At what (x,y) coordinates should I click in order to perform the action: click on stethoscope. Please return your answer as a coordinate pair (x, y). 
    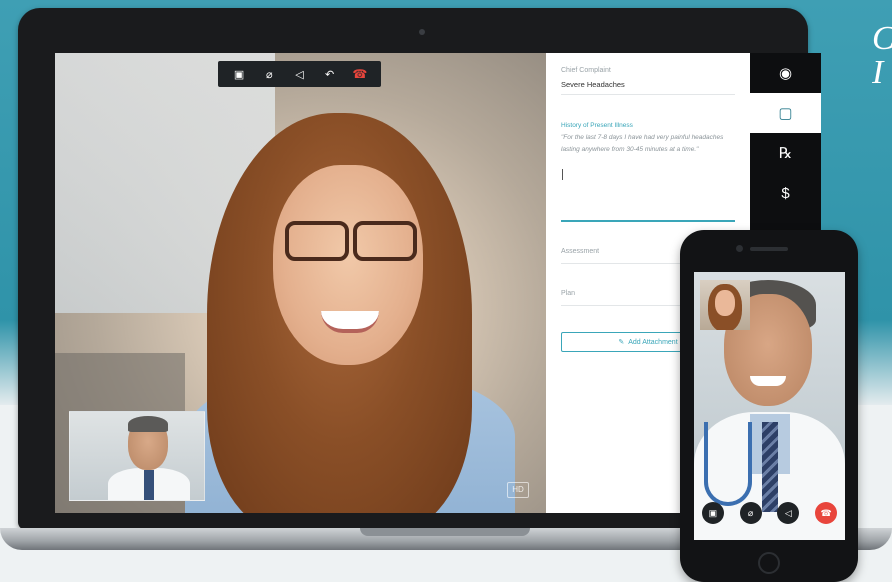
    Looking at the image, I should click on (728, 464).